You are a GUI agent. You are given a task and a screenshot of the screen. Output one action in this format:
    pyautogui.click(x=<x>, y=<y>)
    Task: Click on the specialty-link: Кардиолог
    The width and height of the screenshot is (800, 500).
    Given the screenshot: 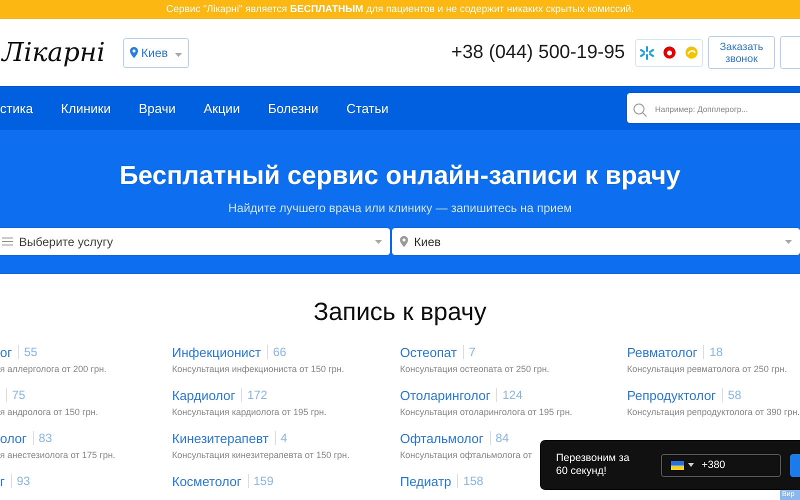 What is the action you would take?
    pyautogui.click(x=204, y=395)
    